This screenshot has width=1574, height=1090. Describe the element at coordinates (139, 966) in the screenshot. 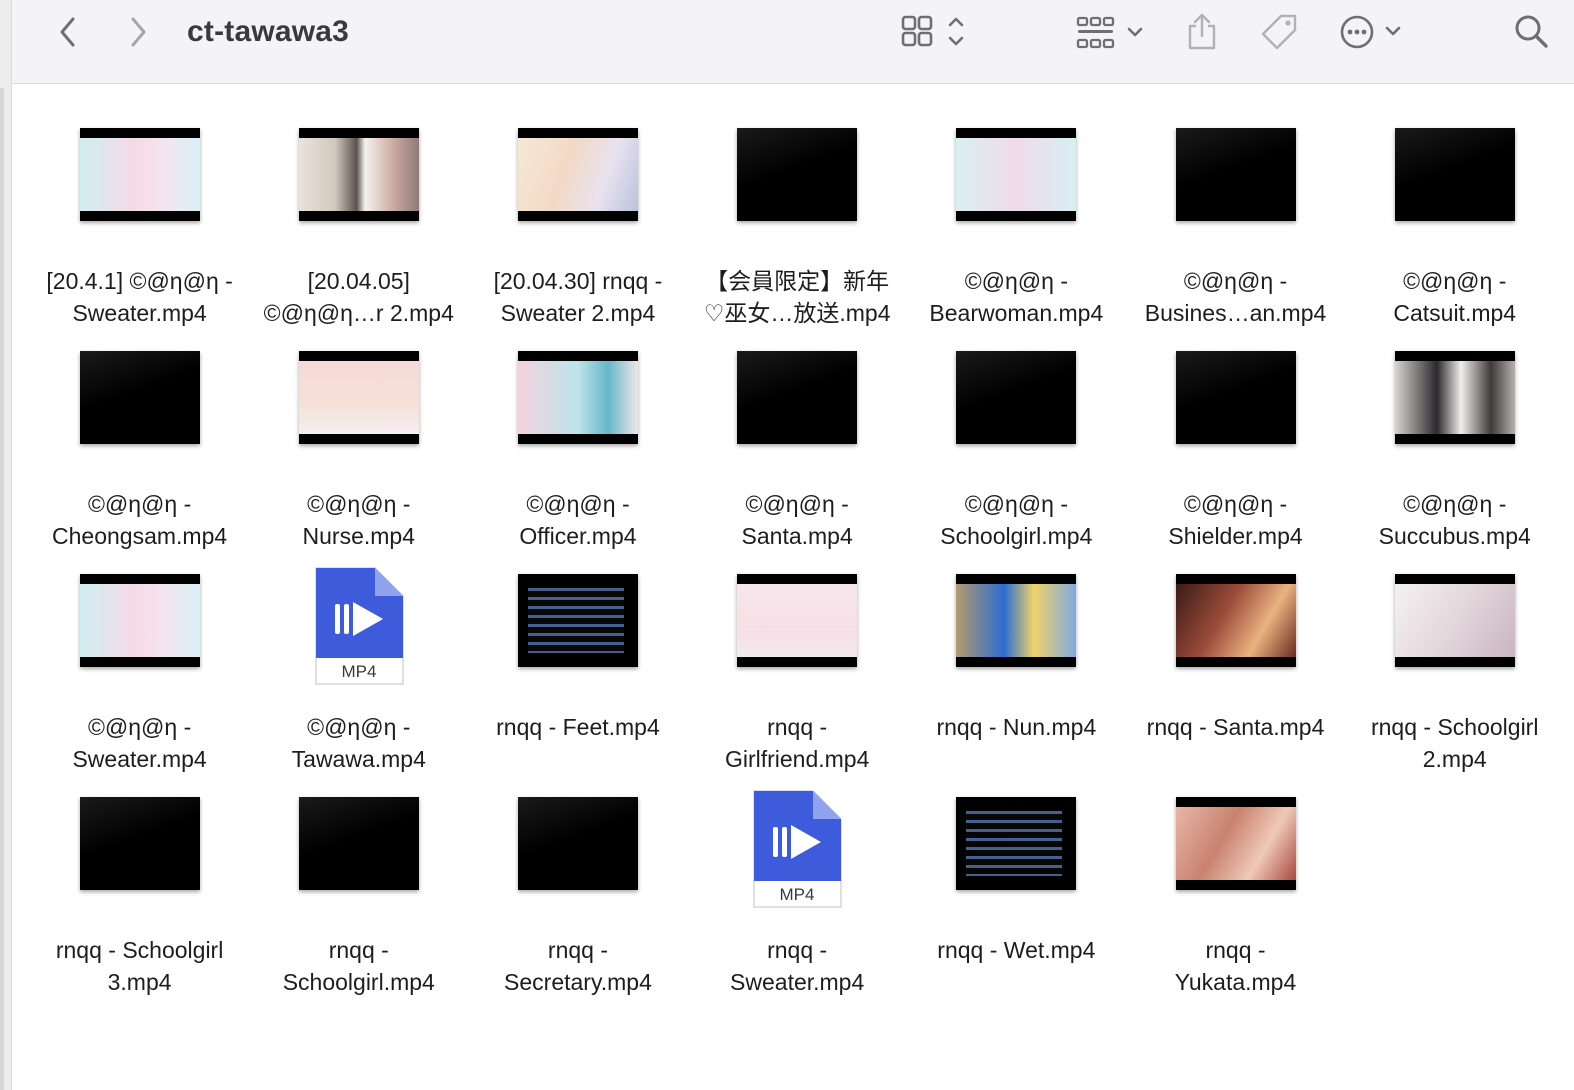

I see `file-name-label: rnqq - Schoolgirl 3.mp4` at that location.